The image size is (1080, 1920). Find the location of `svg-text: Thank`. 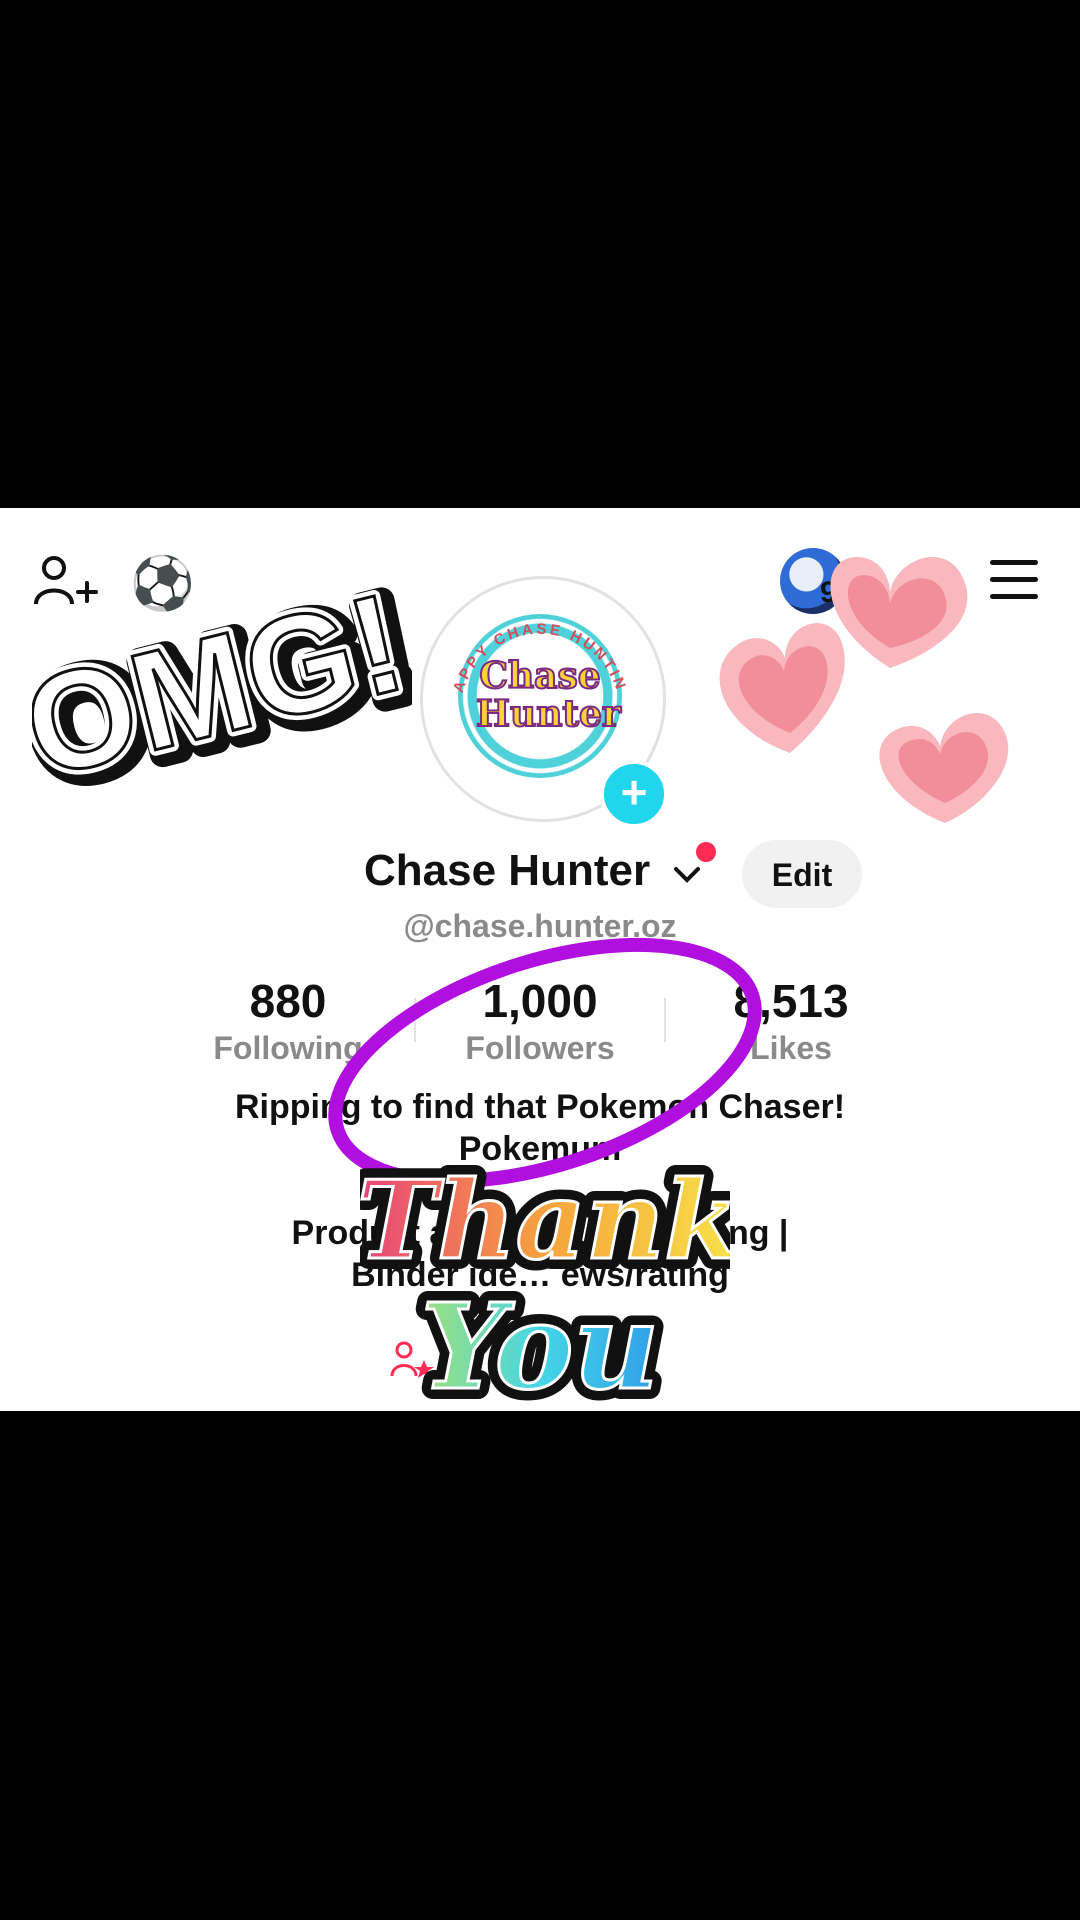

svg-text: Thank is located at coordinates (545, 1221).